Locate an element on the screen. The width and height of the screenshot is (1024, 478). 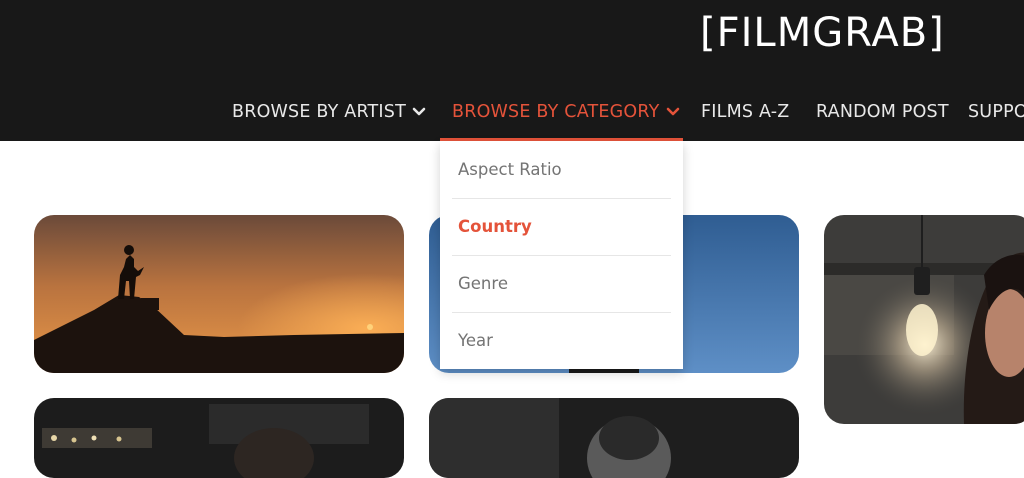
category-dropdown-menu: Aspect Ratio Country Genre Year is located at coordinates (561, 255).